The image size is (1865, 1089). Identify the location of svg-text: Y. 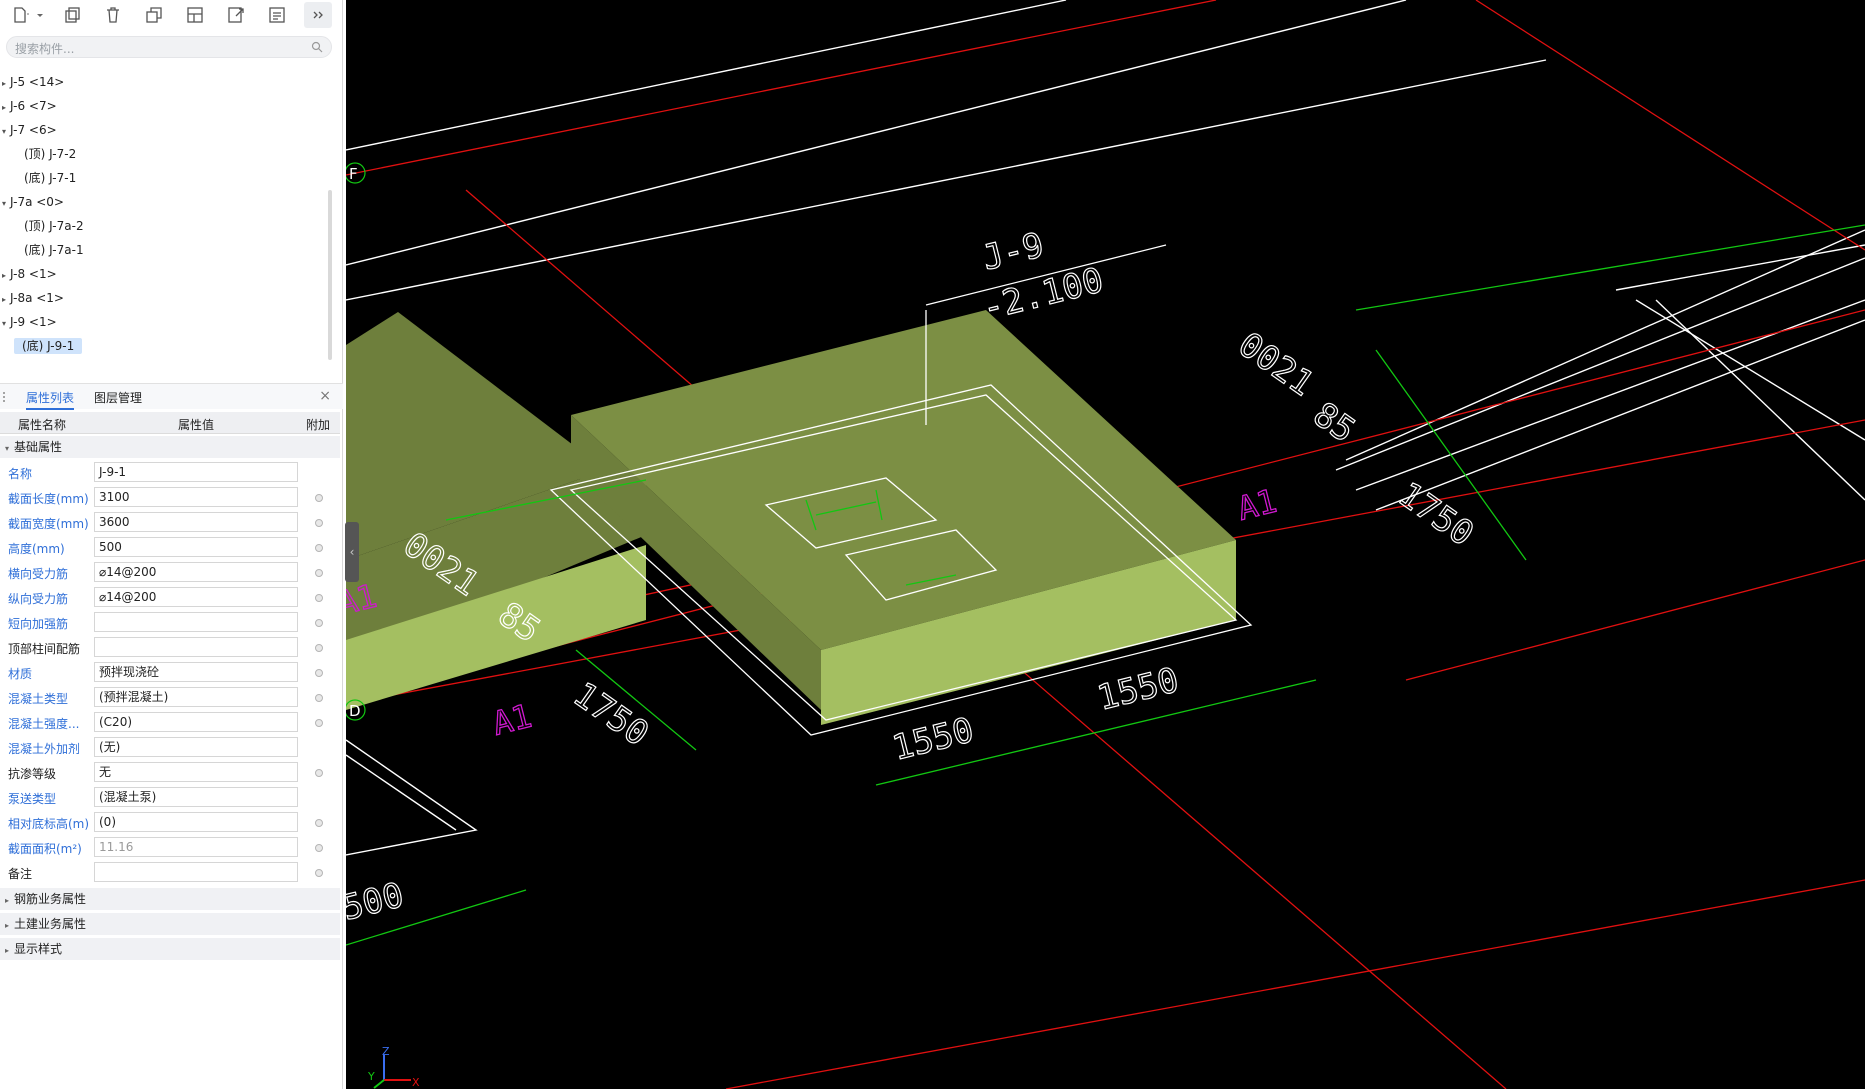
(371, 1076).